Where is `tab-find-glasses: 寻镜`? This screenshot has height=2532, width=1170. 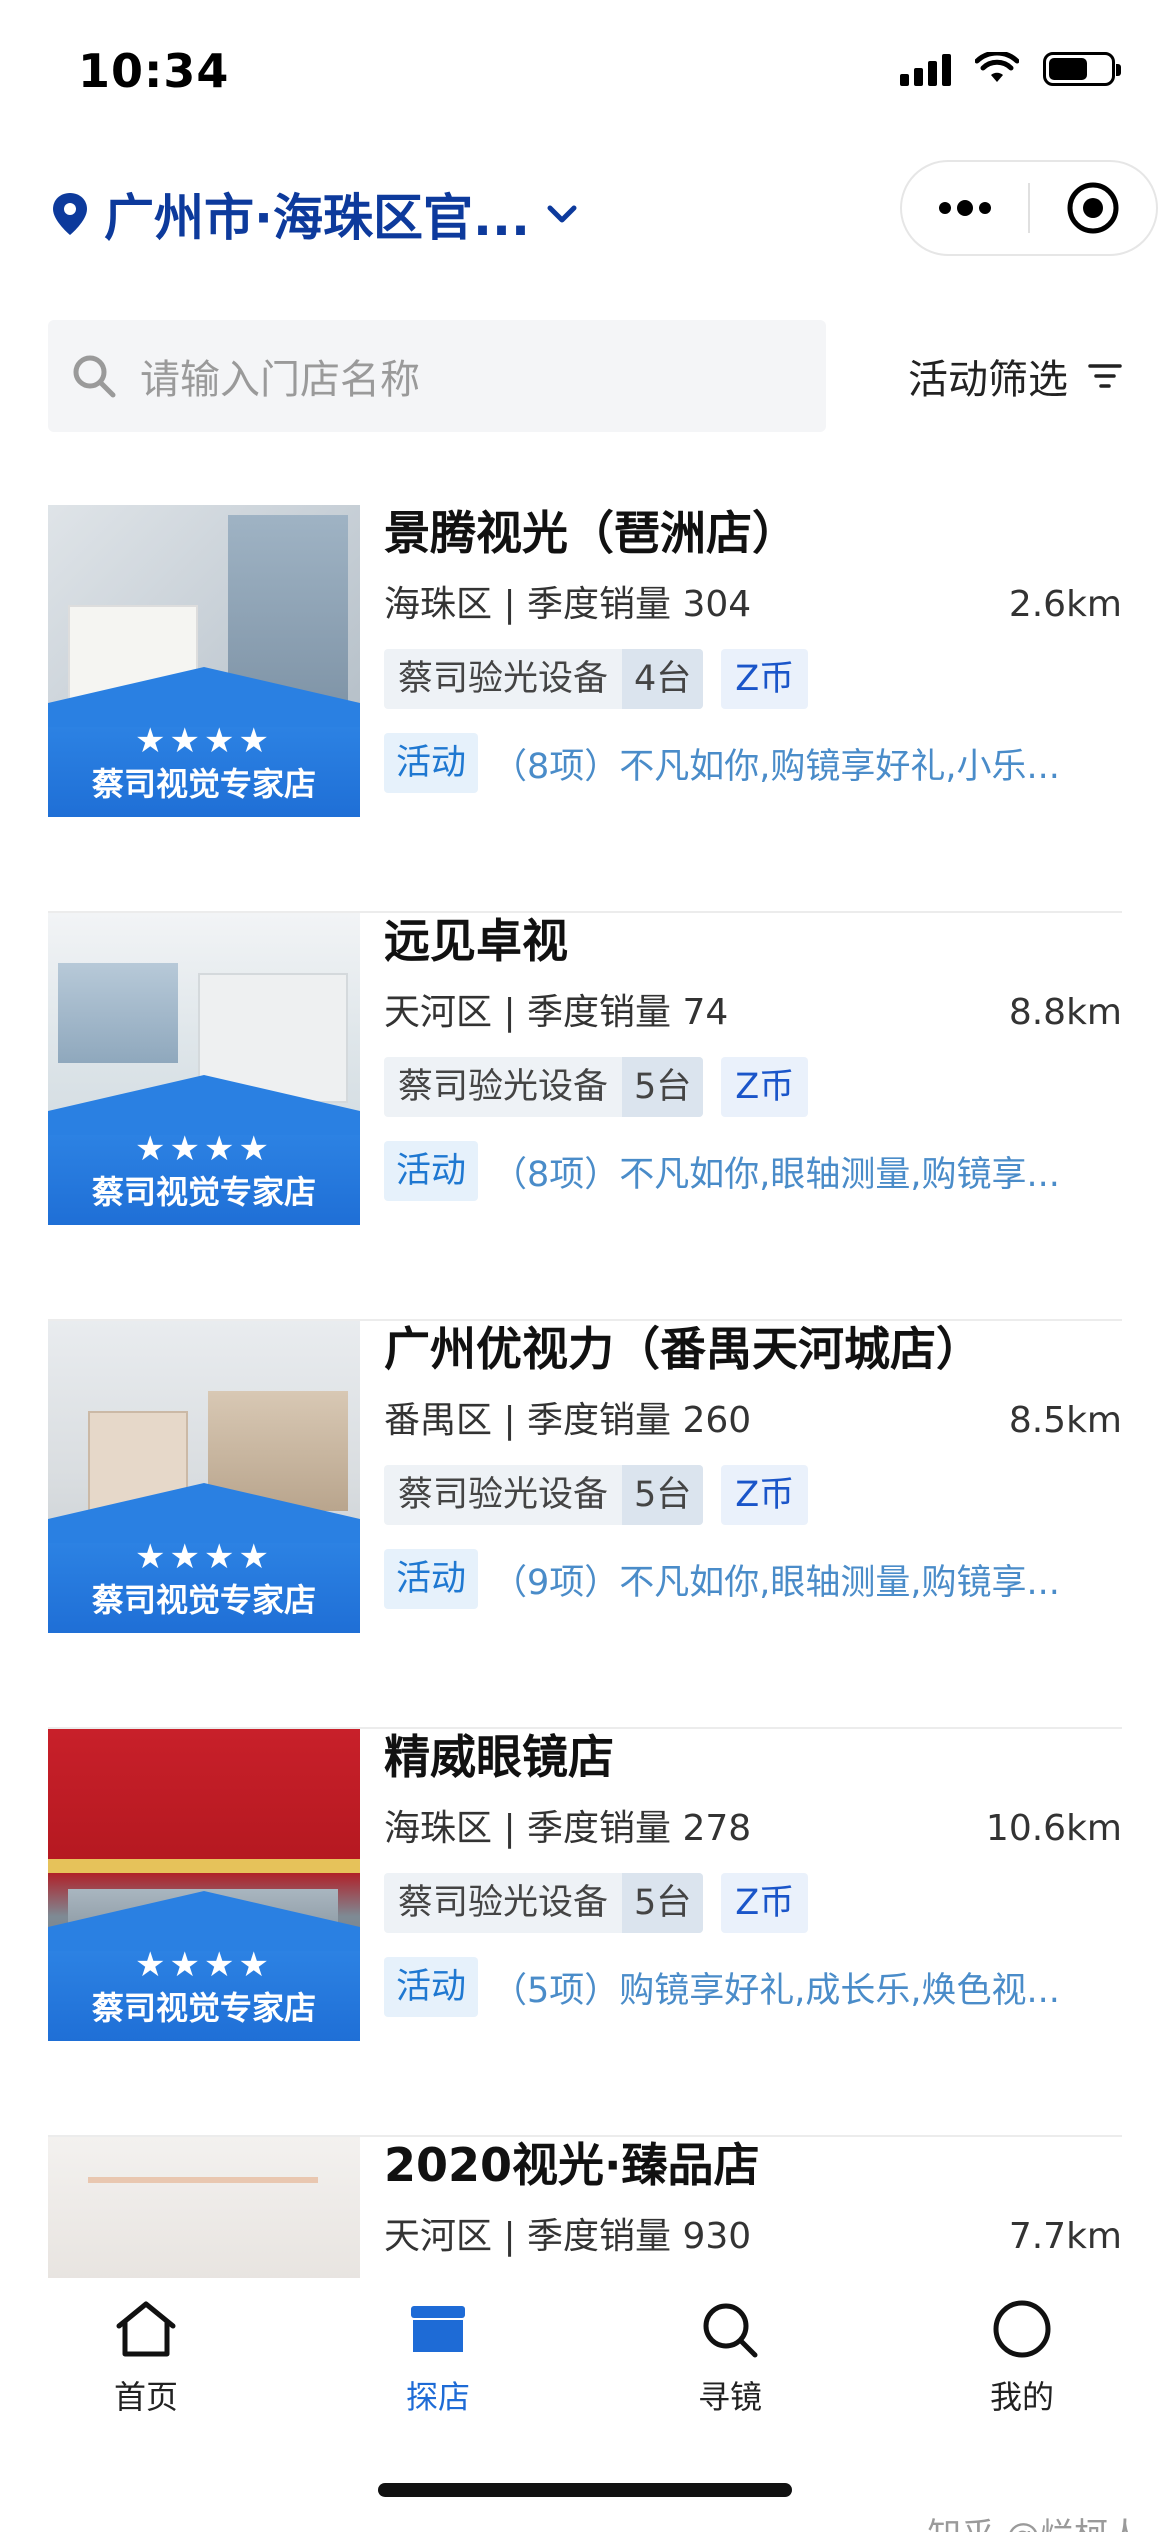
tab-find-glasses: 寻镜 is located at coordinates (730, 2358).